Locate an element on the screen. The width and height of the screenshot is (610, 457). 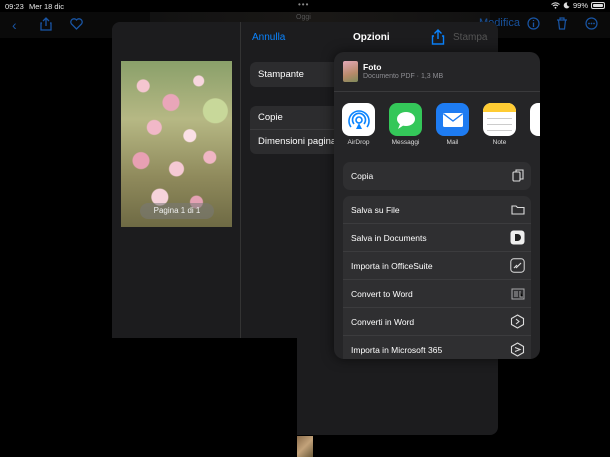
officesuite-icon is located at coordinates (517, 265).